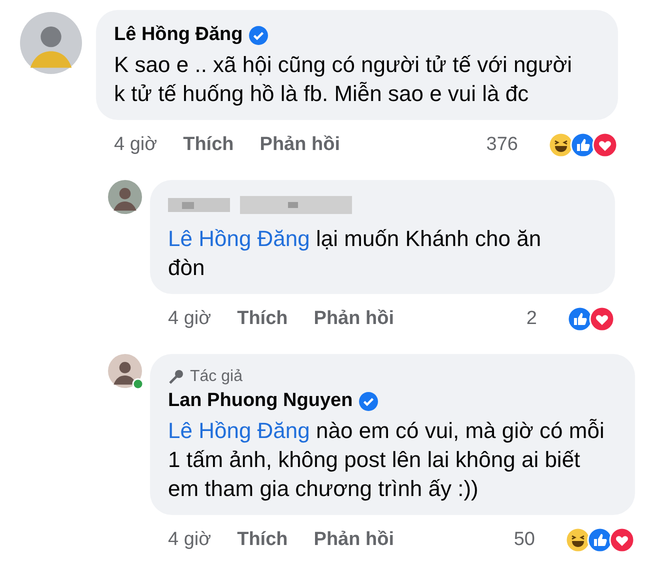 The image size is (650, 585). What do you see at coordinates (524, 540) in the screenshot?
I see `reaction-count: 50` at bounding box center [524, 540].